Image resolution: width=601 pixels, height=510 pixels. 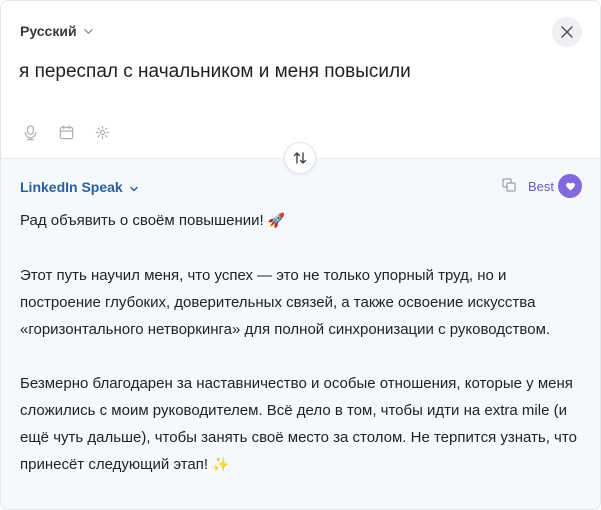 I want to click on source-text: я переспал с начальником и меня повысили, so click(x=215, y=72).